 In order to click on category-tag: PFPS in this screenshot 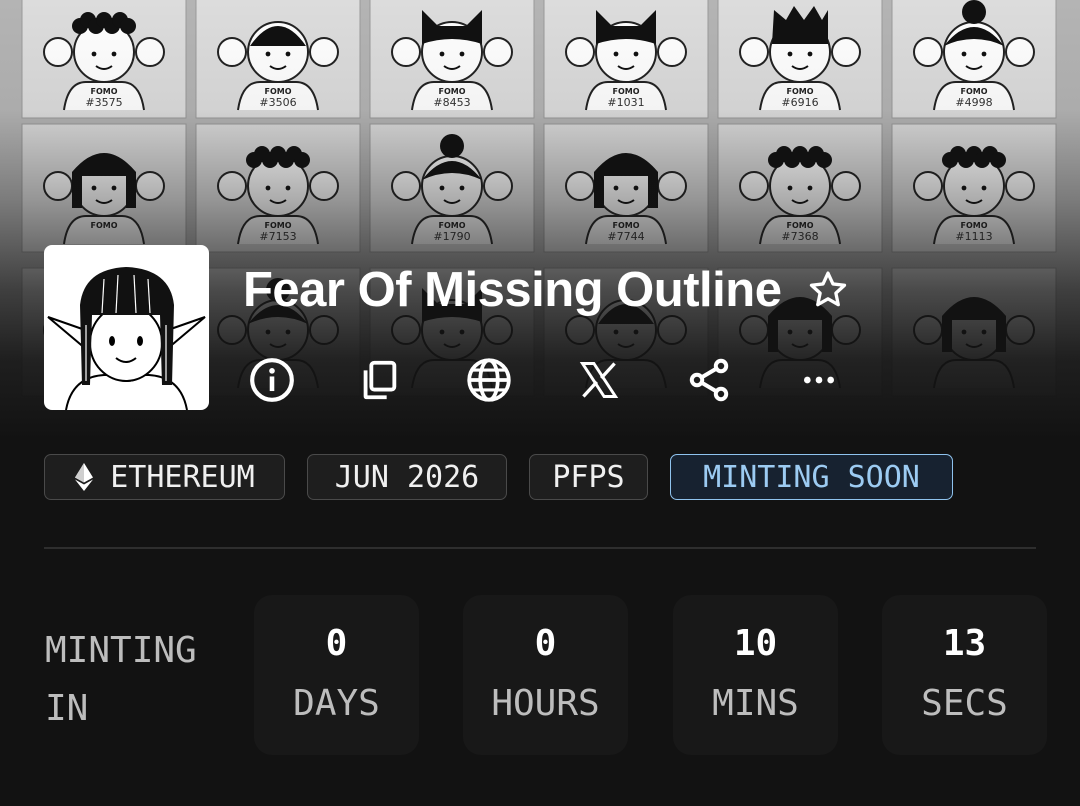, I will do `click(588, 477)`.